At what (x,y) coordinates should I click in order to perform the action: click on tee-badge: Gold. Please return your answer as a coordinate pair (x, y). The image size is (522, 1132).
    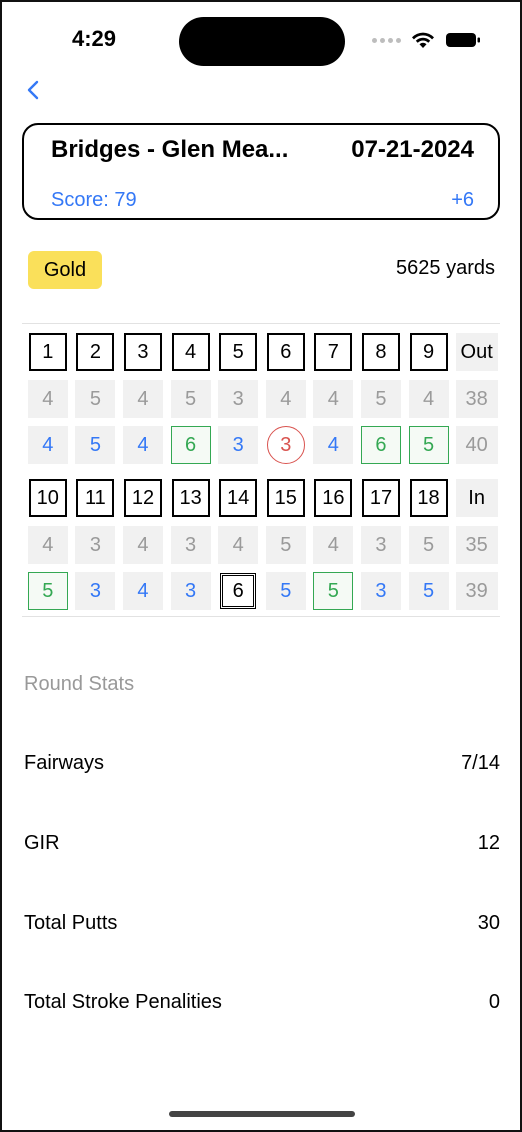
    Looking at the image, I should click on (65, 270).